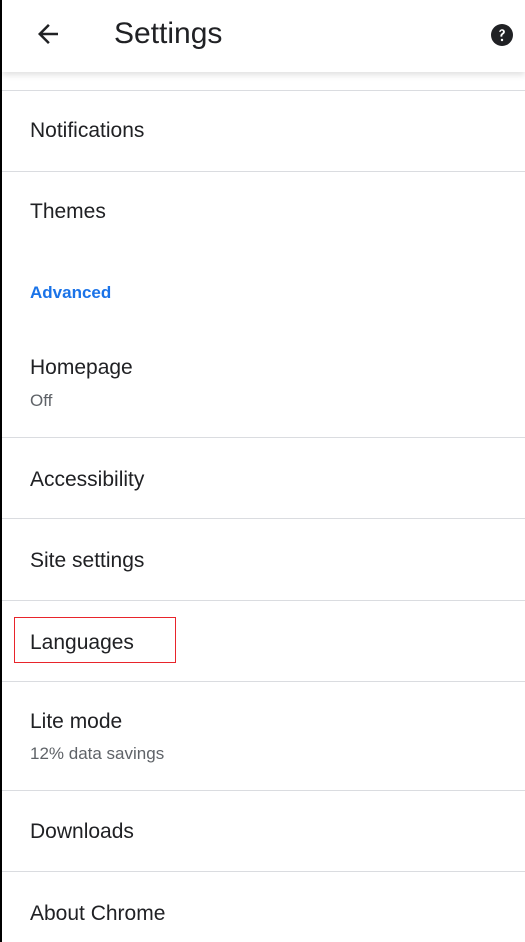  What do you see at coordinates (263, 388) in the screenshot?
I see `settings-item-homepage: Homepage Off` at bounding box center [263, 388].